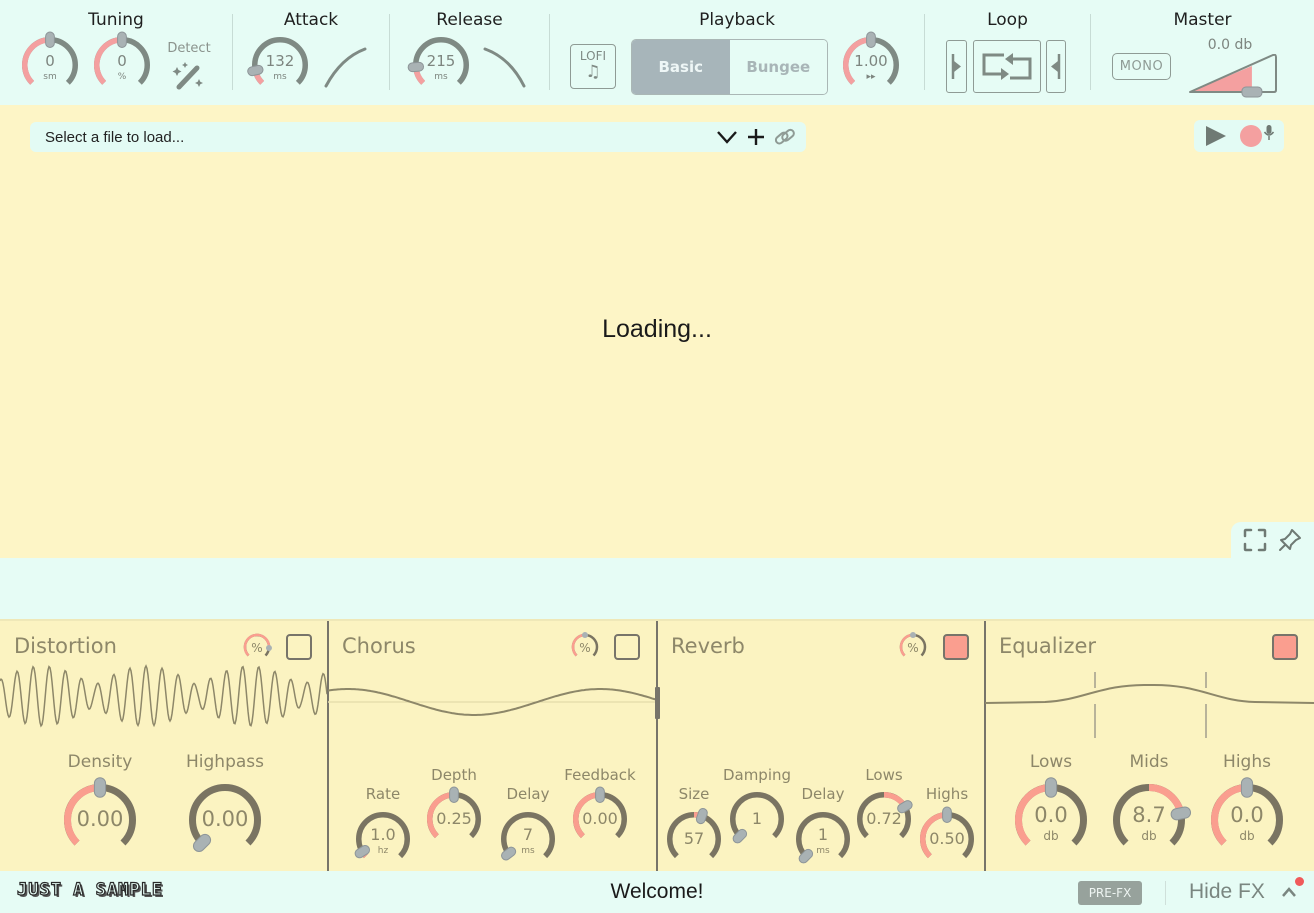  What do you see at coordinates (1299, 881) in the screenshot?
I see `notification-dot` at bounding box center [1299, 881].